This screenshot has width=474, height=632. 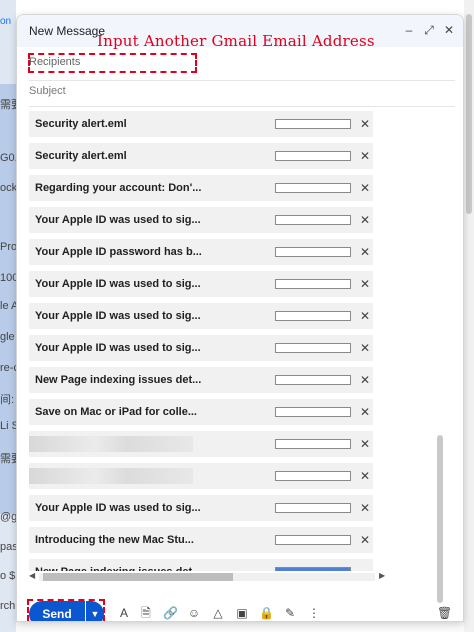 I want to click on background-text: @g, so click(x=8, y=517).